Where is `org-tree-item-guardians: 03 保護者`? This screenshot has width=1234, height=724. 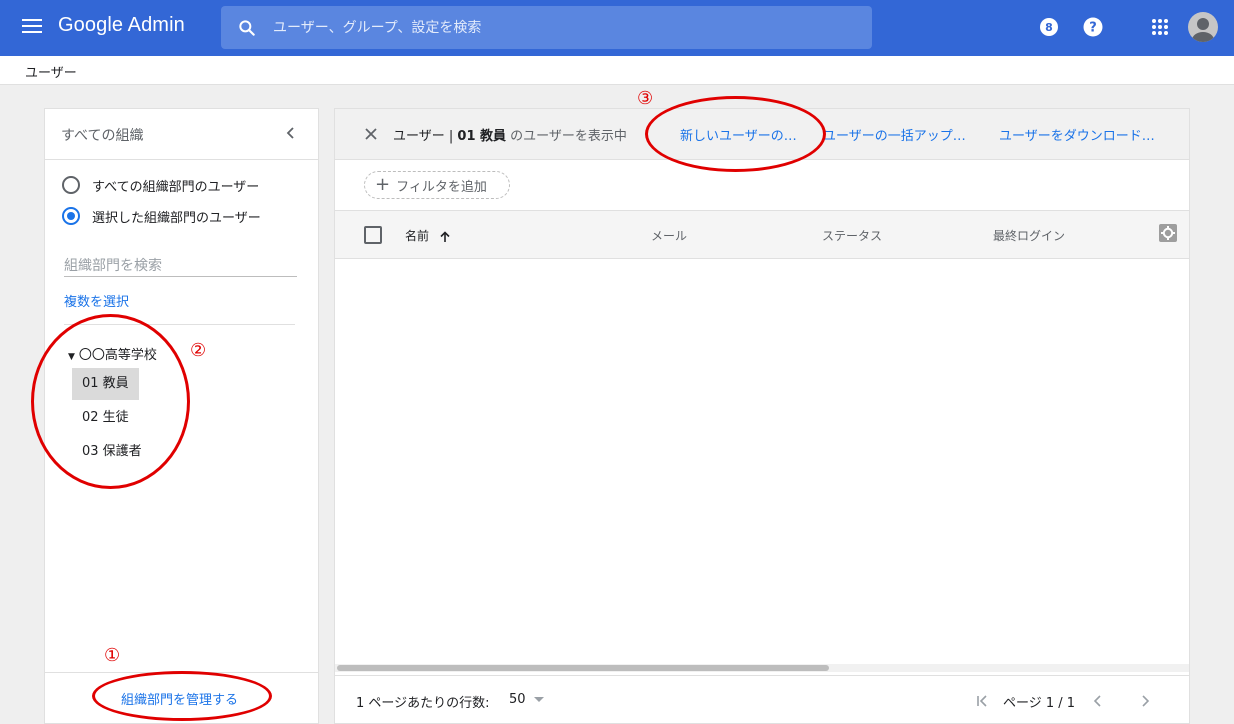
org-tree-item-guardians: 03 保護者 is located at coordinates (112, 452).